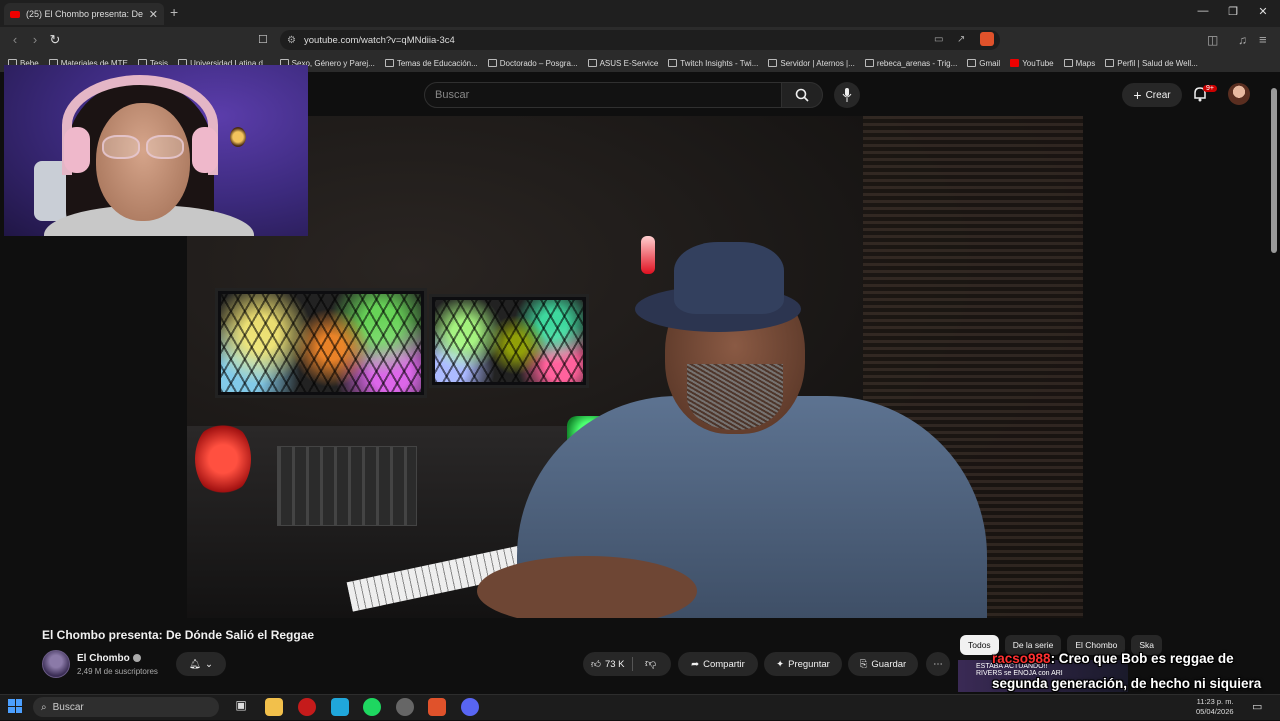 This screenshot has height=721, width=1280. Describe the element at coordinates (587, 587) in the screenshot. I see `presenter-hands` at that location.